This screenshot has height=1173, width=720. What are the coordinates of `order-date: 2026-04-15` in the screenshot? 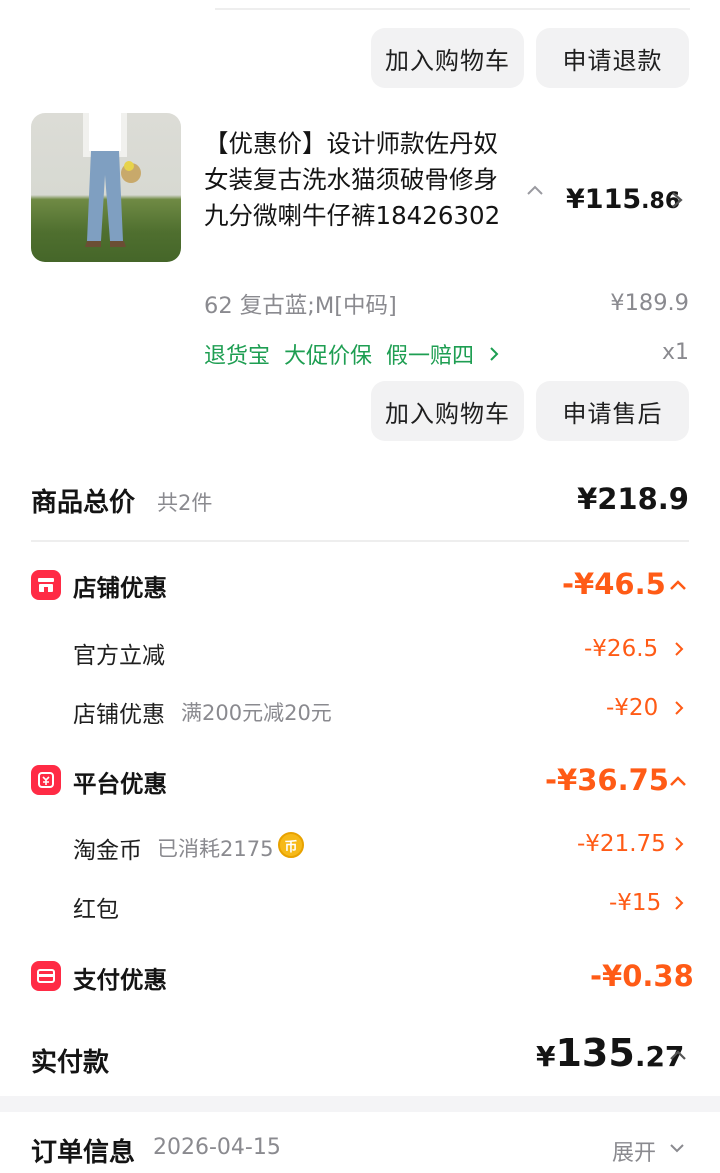 It's located at (217, 1147).